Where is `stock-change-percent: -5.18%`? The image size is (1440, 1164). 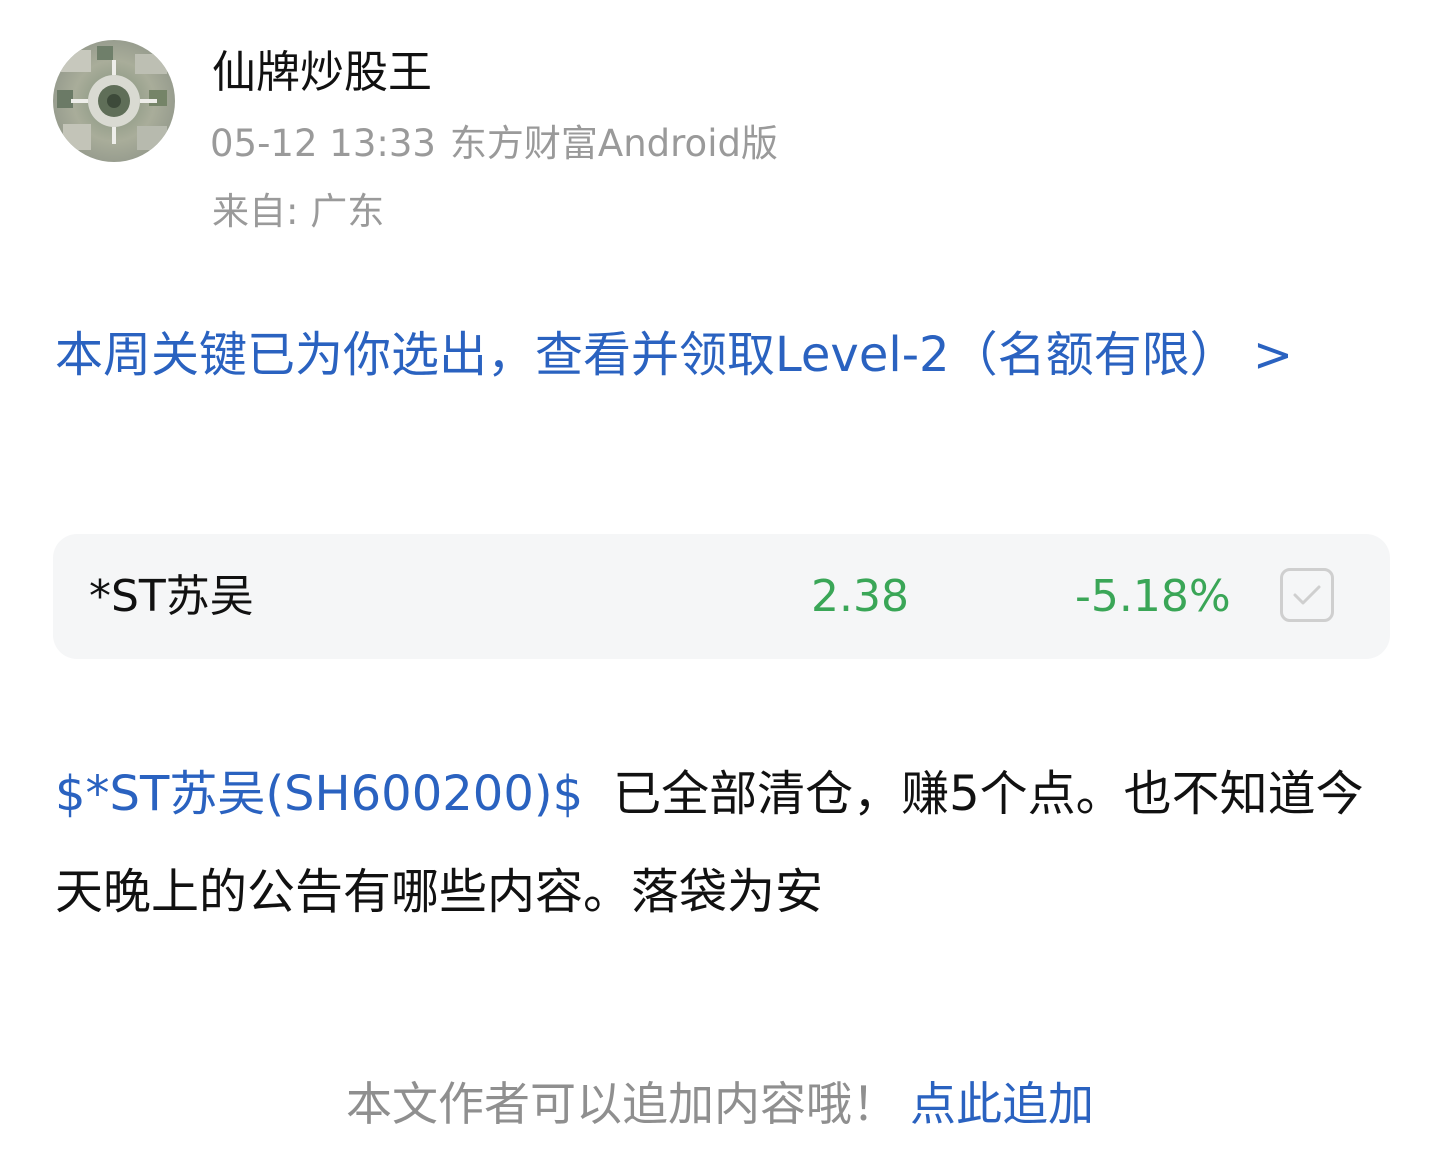
stock-change-percent: -5.18% is located at coordinates (1153, 596).